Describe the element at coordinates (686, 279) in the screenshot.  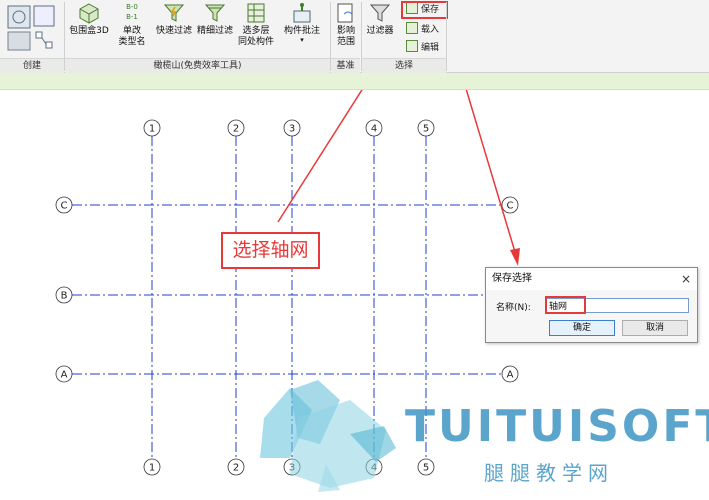
I see `close-icon: ×` at that location.